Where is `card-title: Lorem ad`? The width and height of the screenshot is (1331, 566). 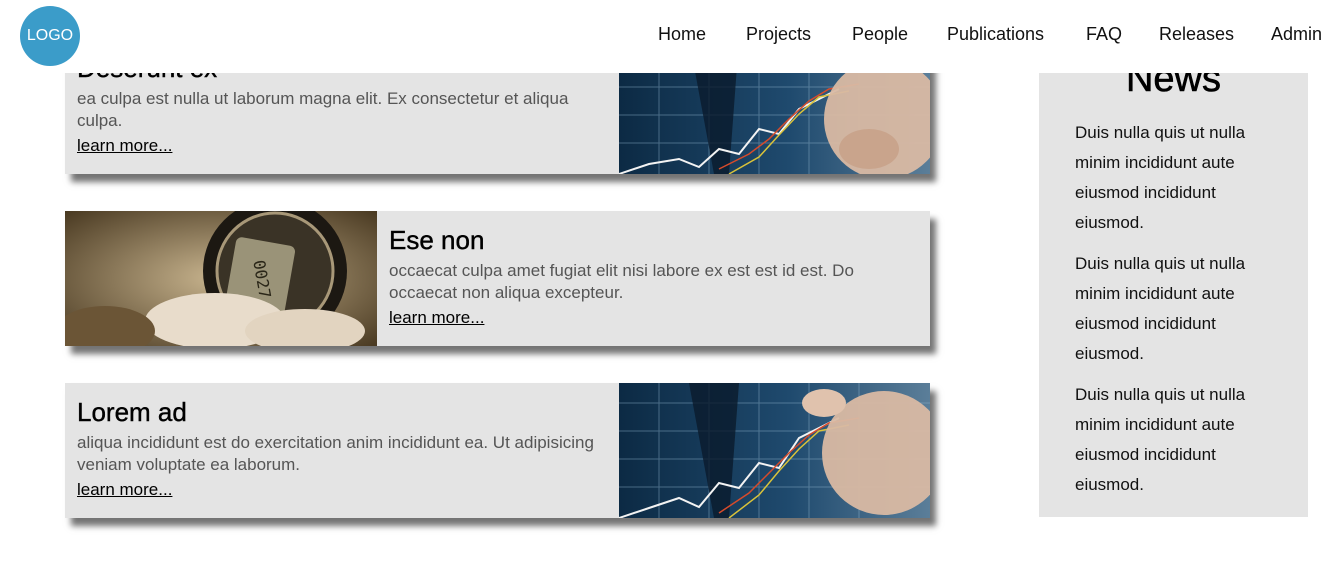
card-title: Lorem ad is located at coordinates (132, 412).